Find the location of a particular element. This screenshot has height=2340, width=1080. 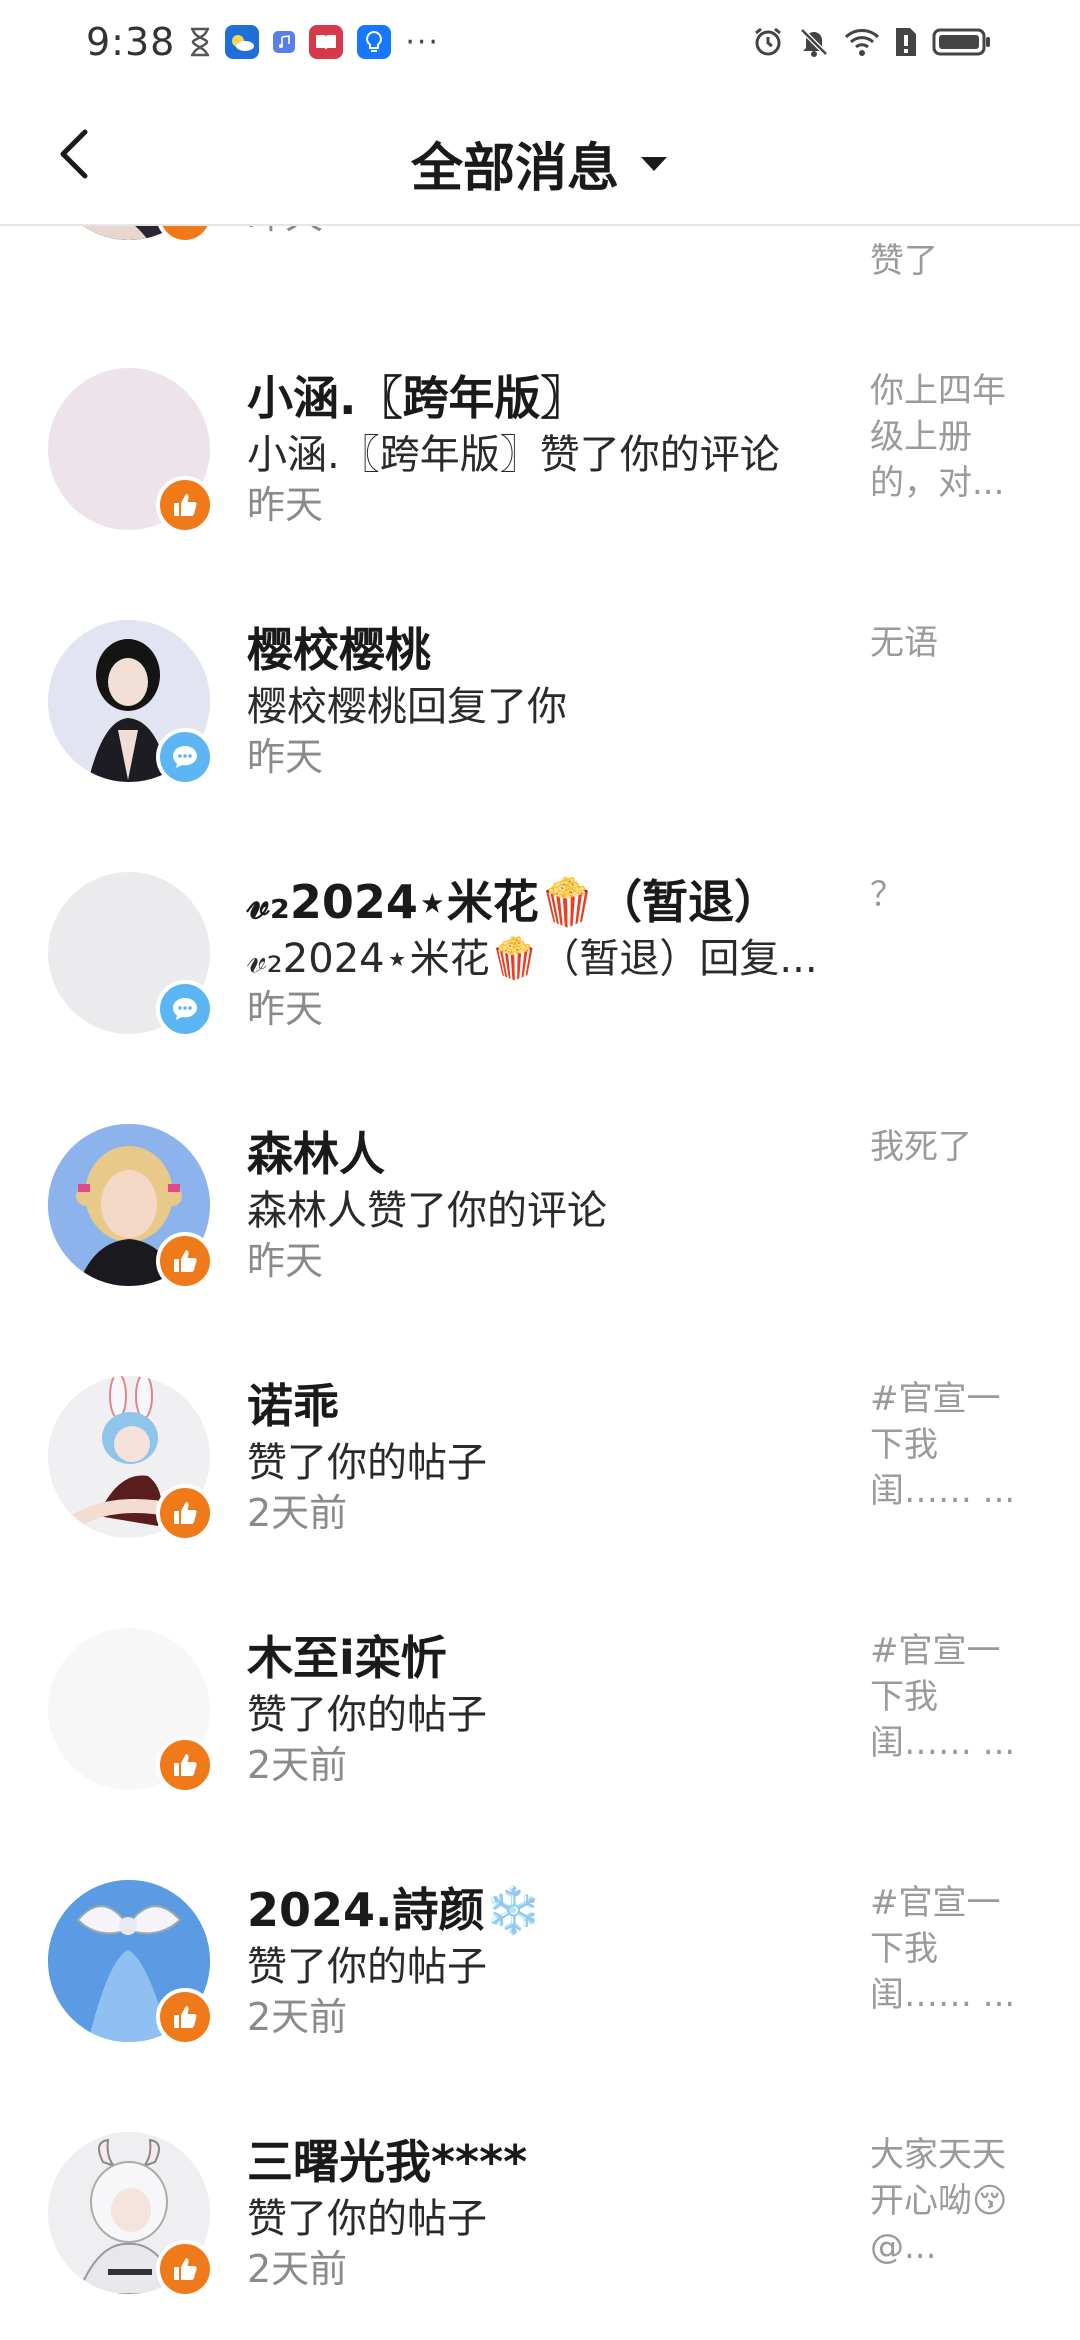

more-notifications: ··· is located at coordinates (422, 42).